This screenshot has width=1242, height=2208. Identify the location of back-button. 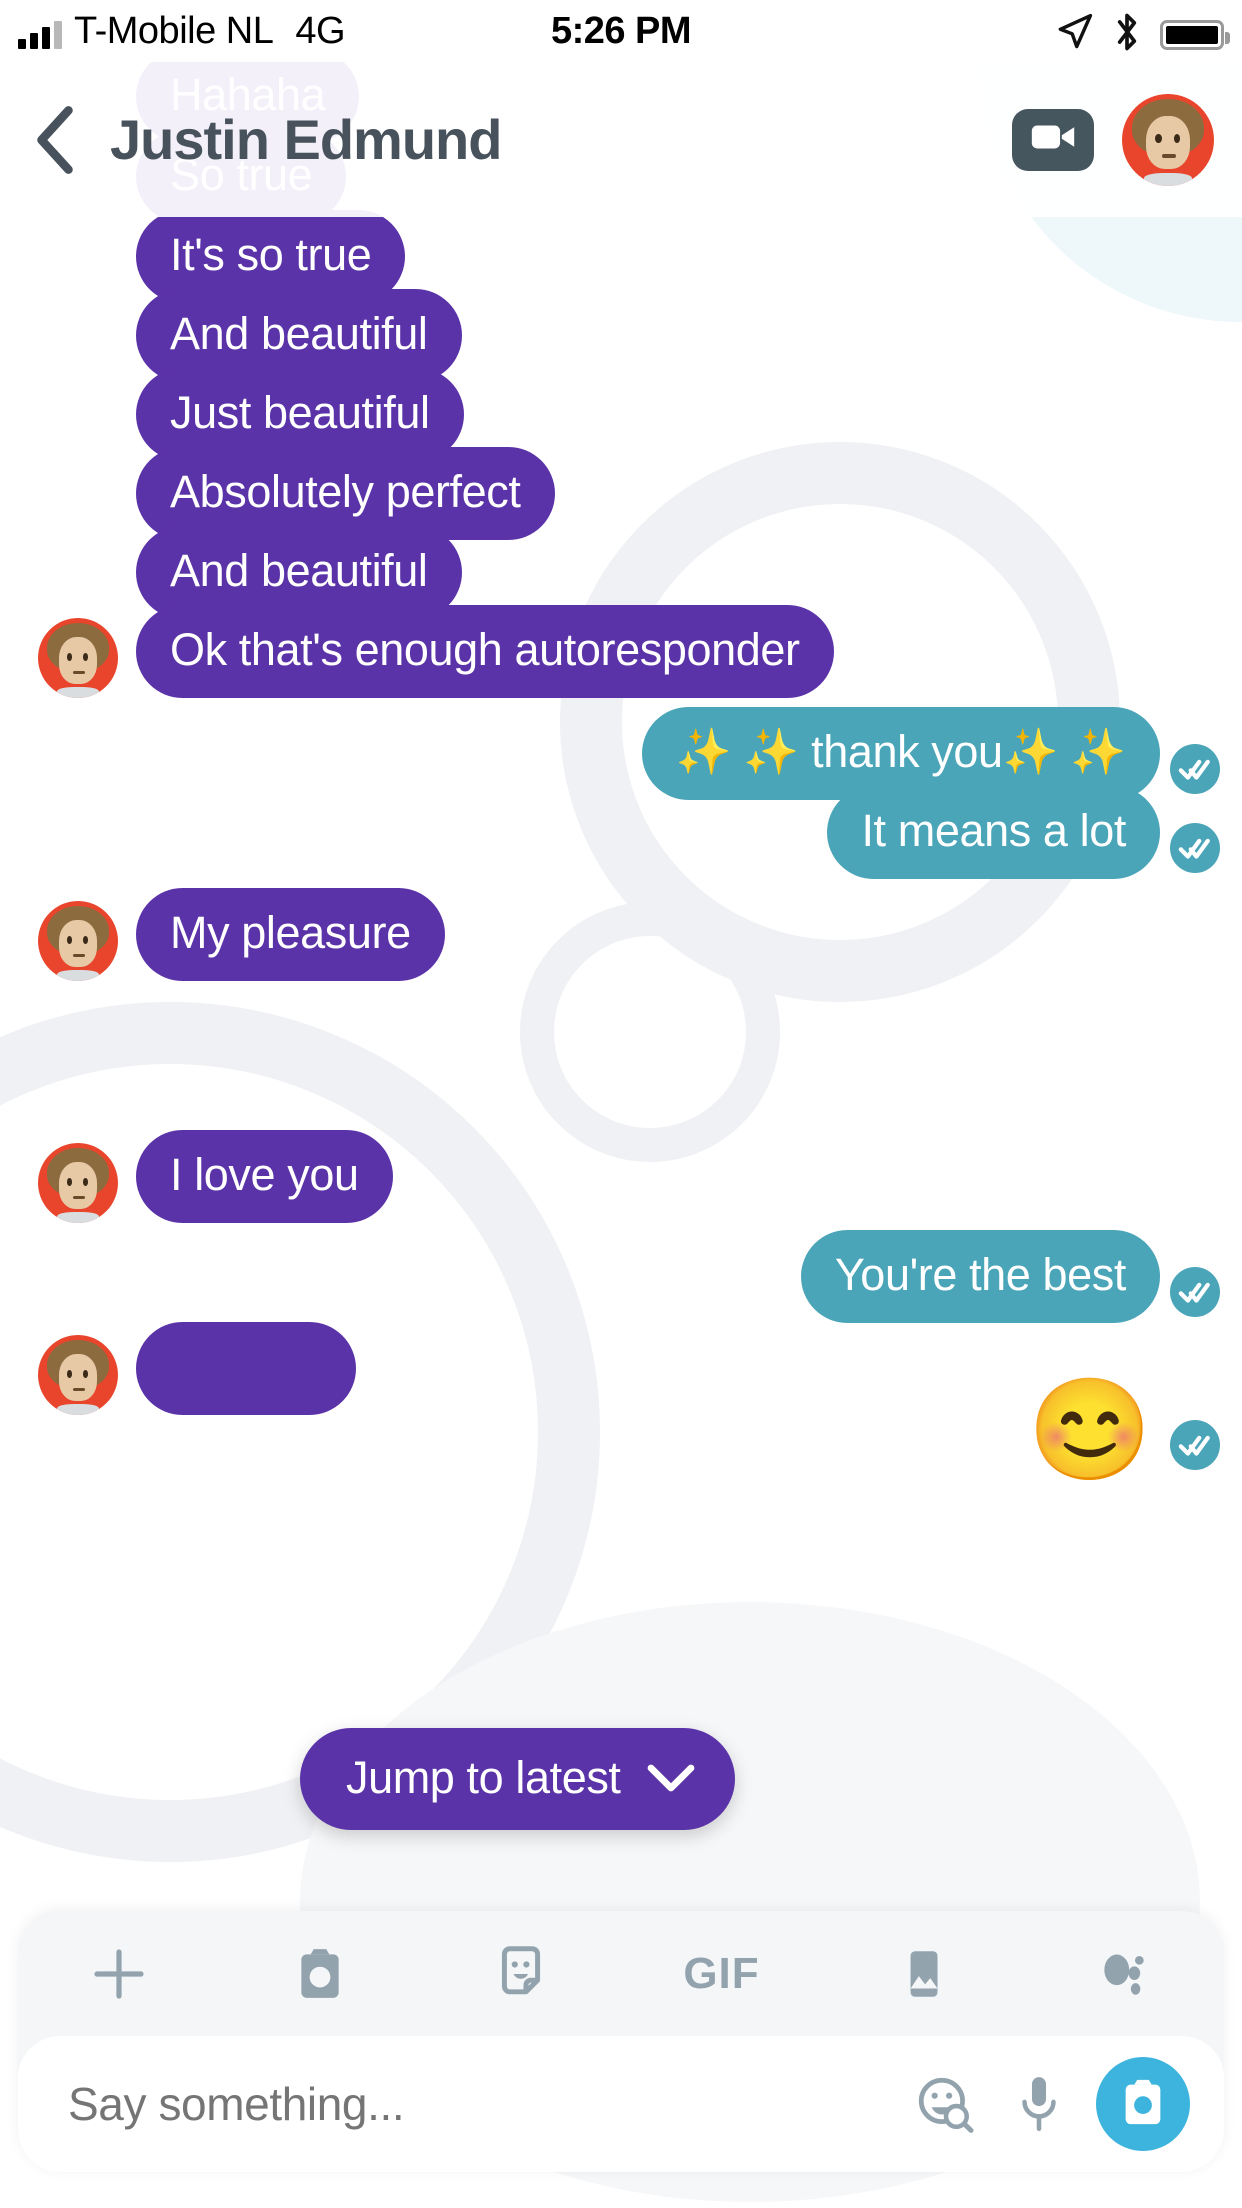
(55, 139).